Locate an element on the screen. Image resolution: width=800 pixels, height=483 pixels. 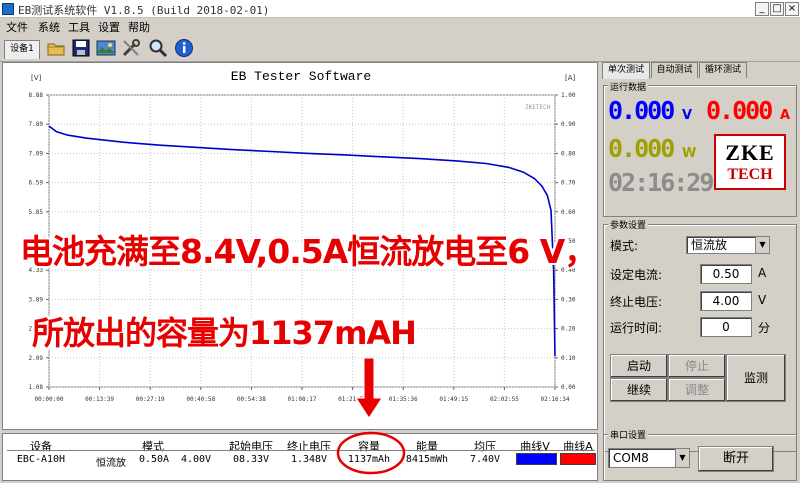
power-readout: 0.000 is located at coordinates (641, 148).